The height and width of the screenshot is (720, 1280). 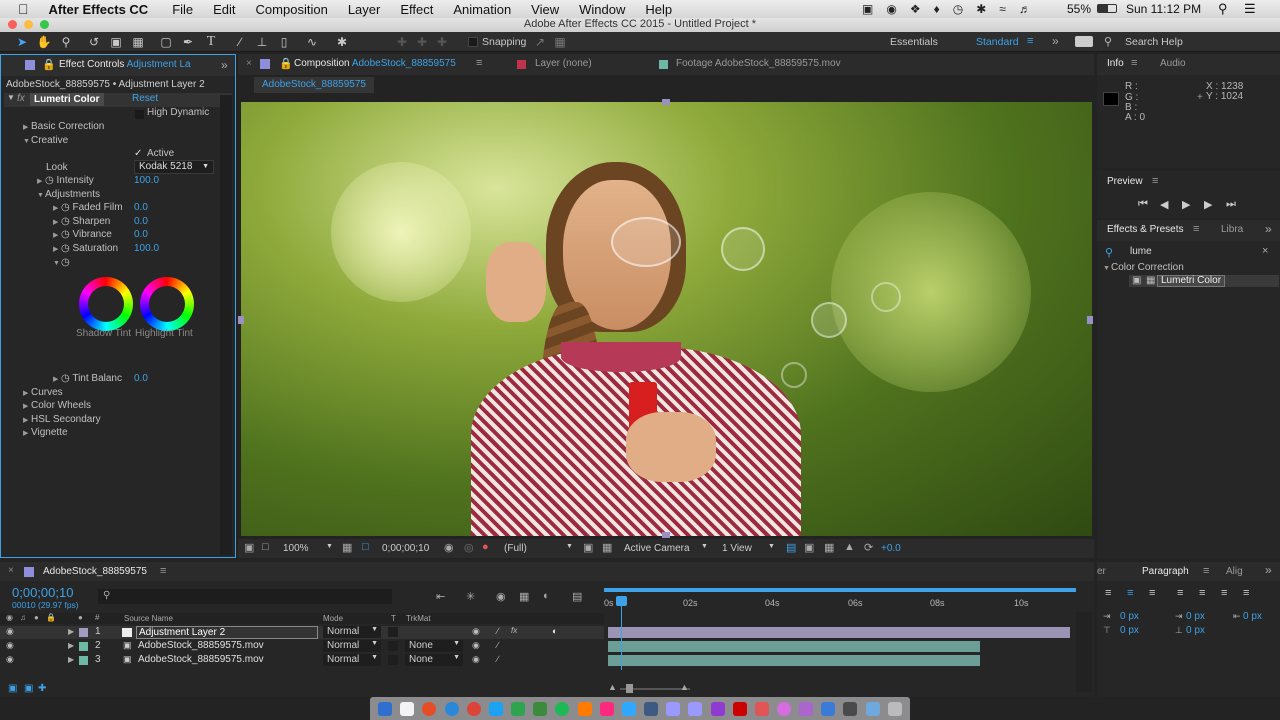 What do you see at coordinates (1107, 8) in the screenshot?
I see `battery-icon` at bounding box center [1107, 8].